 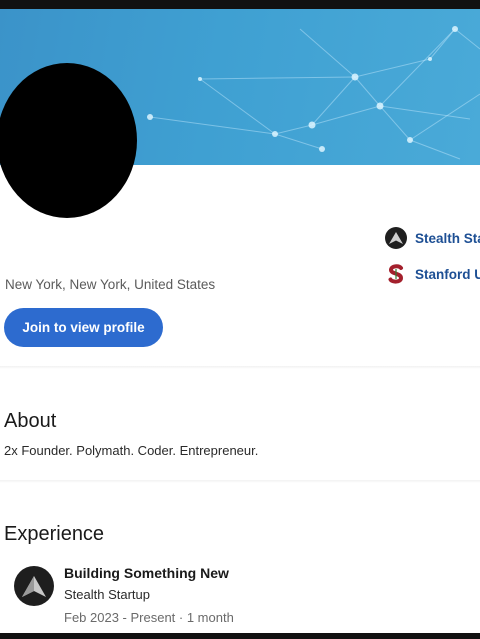 What do you see at coordinates (107, 594) in the screenshot?
I see `experience-item-company: Stealth Startup` at bounding box center [107, 594].